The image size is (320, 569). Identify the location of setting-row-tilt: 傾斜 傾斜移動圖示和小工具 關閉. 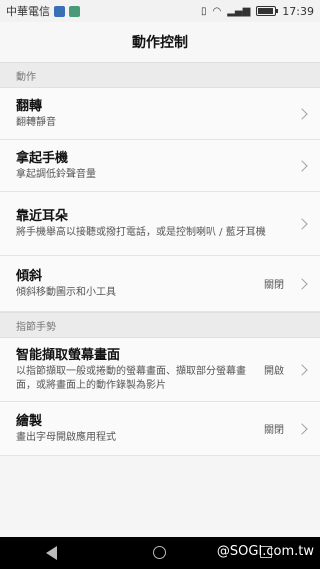
(160, 284).